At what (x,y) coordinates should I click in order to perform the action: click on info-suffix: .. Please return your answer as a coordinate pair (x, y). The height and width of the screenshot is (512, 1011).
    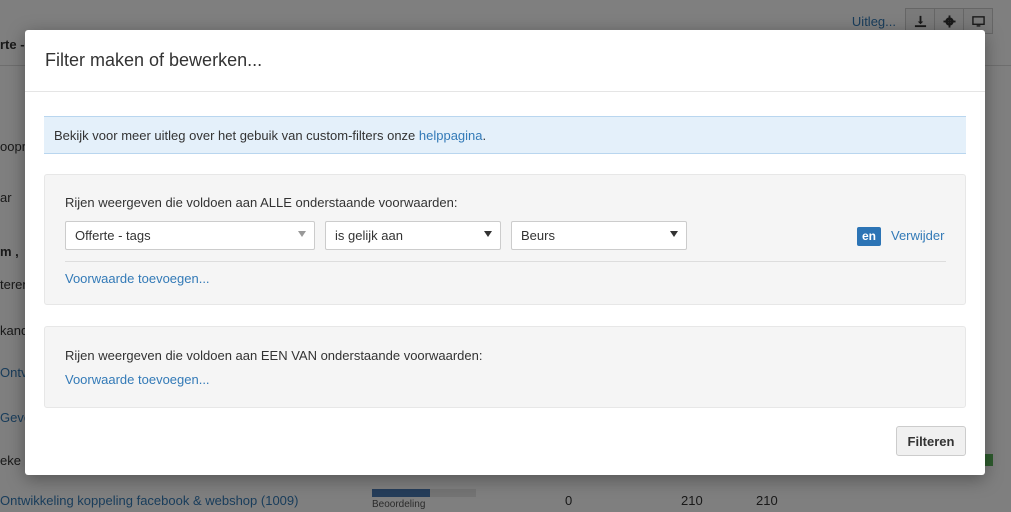
    Looking at the image, I should click on (484, 135).